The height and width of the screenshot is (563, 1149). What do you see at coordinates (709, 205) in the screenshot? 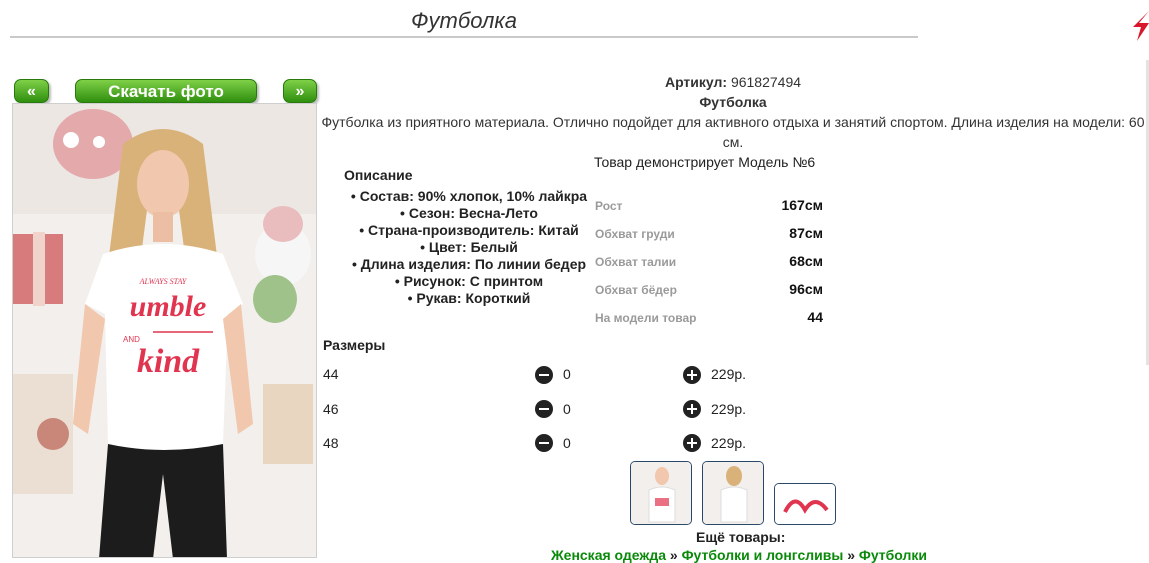
I see `measurement-row: Рост 167см` at bounding box center [709, 205].